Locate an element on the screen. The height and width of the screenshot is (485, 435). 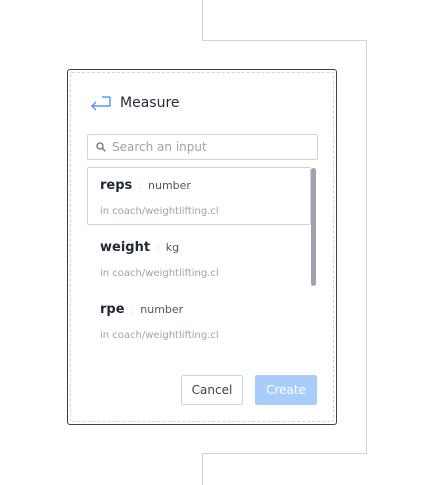
create-button: Create is located at coordinates (286, 390).